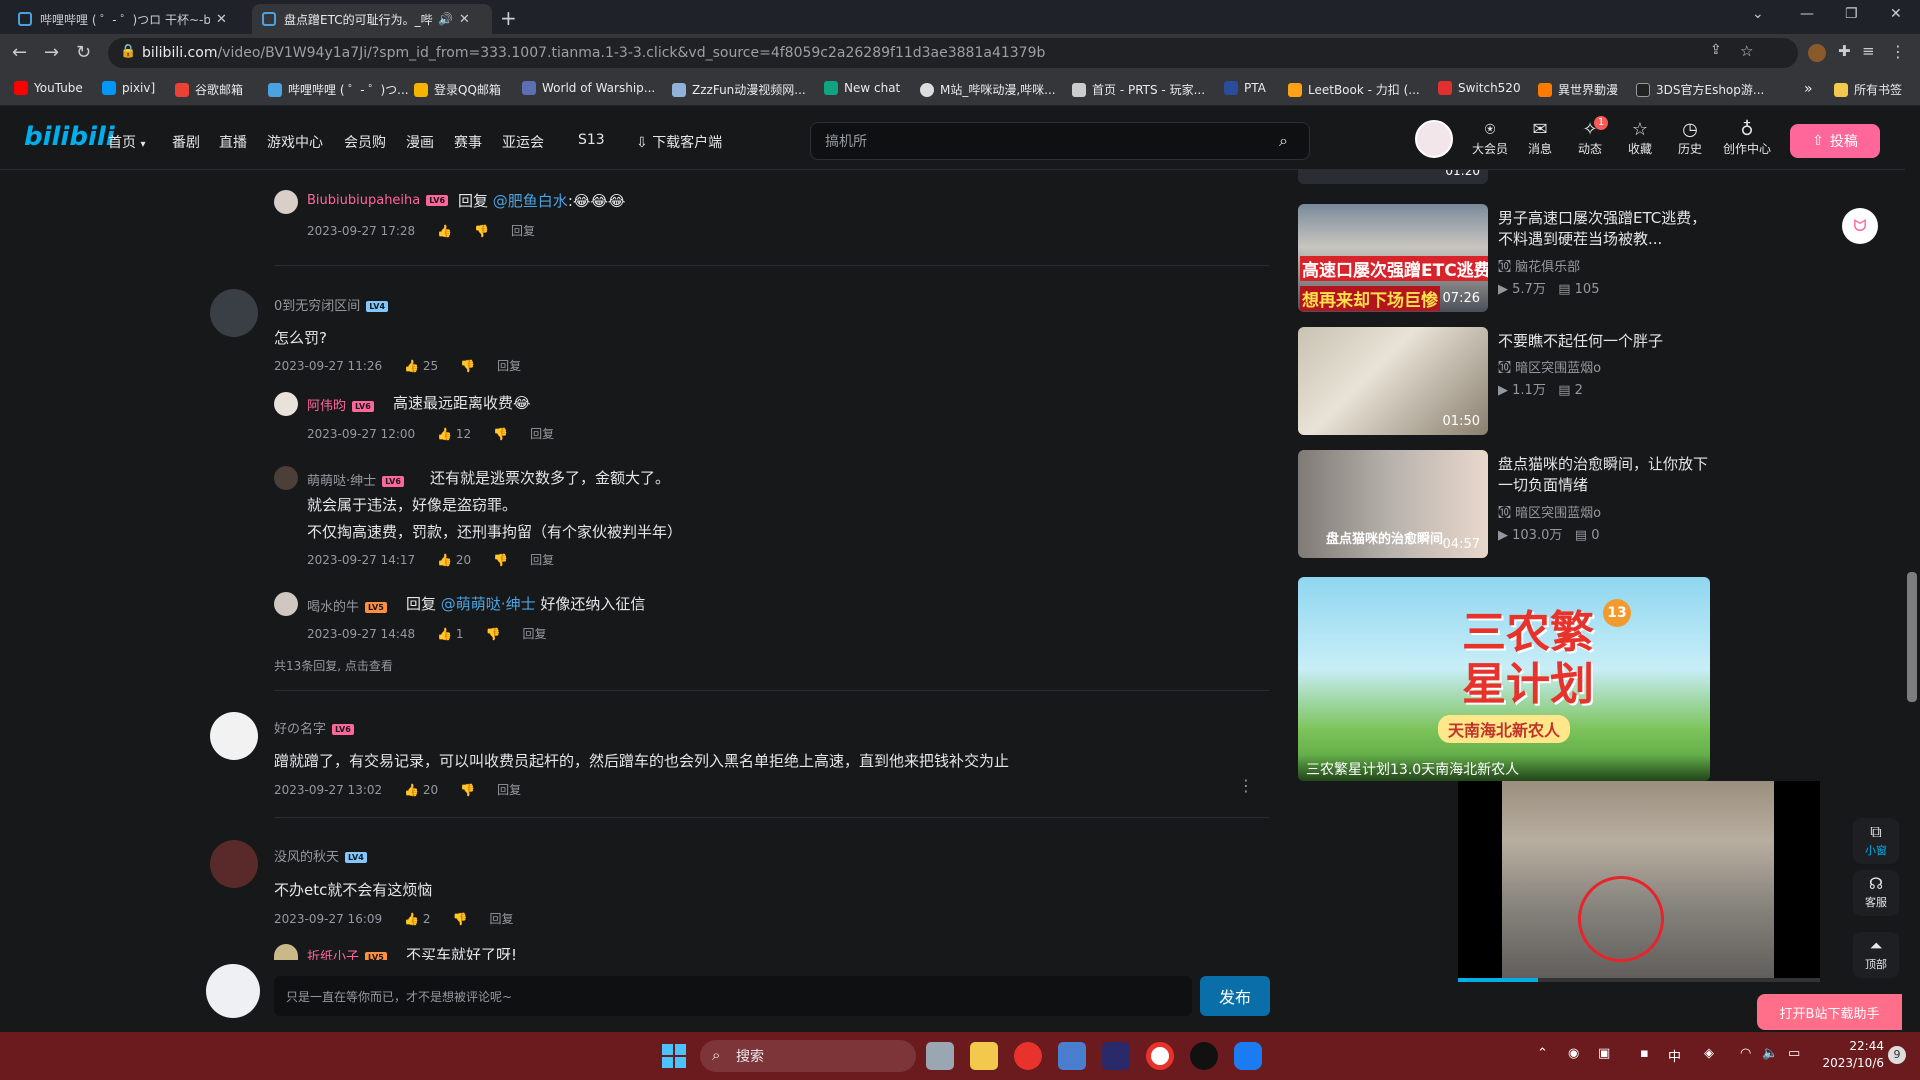 This screenshot has height=1080, width=1920. I want to click on video-uploader: ㉈ 脑花俱乐部, so click(1539, 265).